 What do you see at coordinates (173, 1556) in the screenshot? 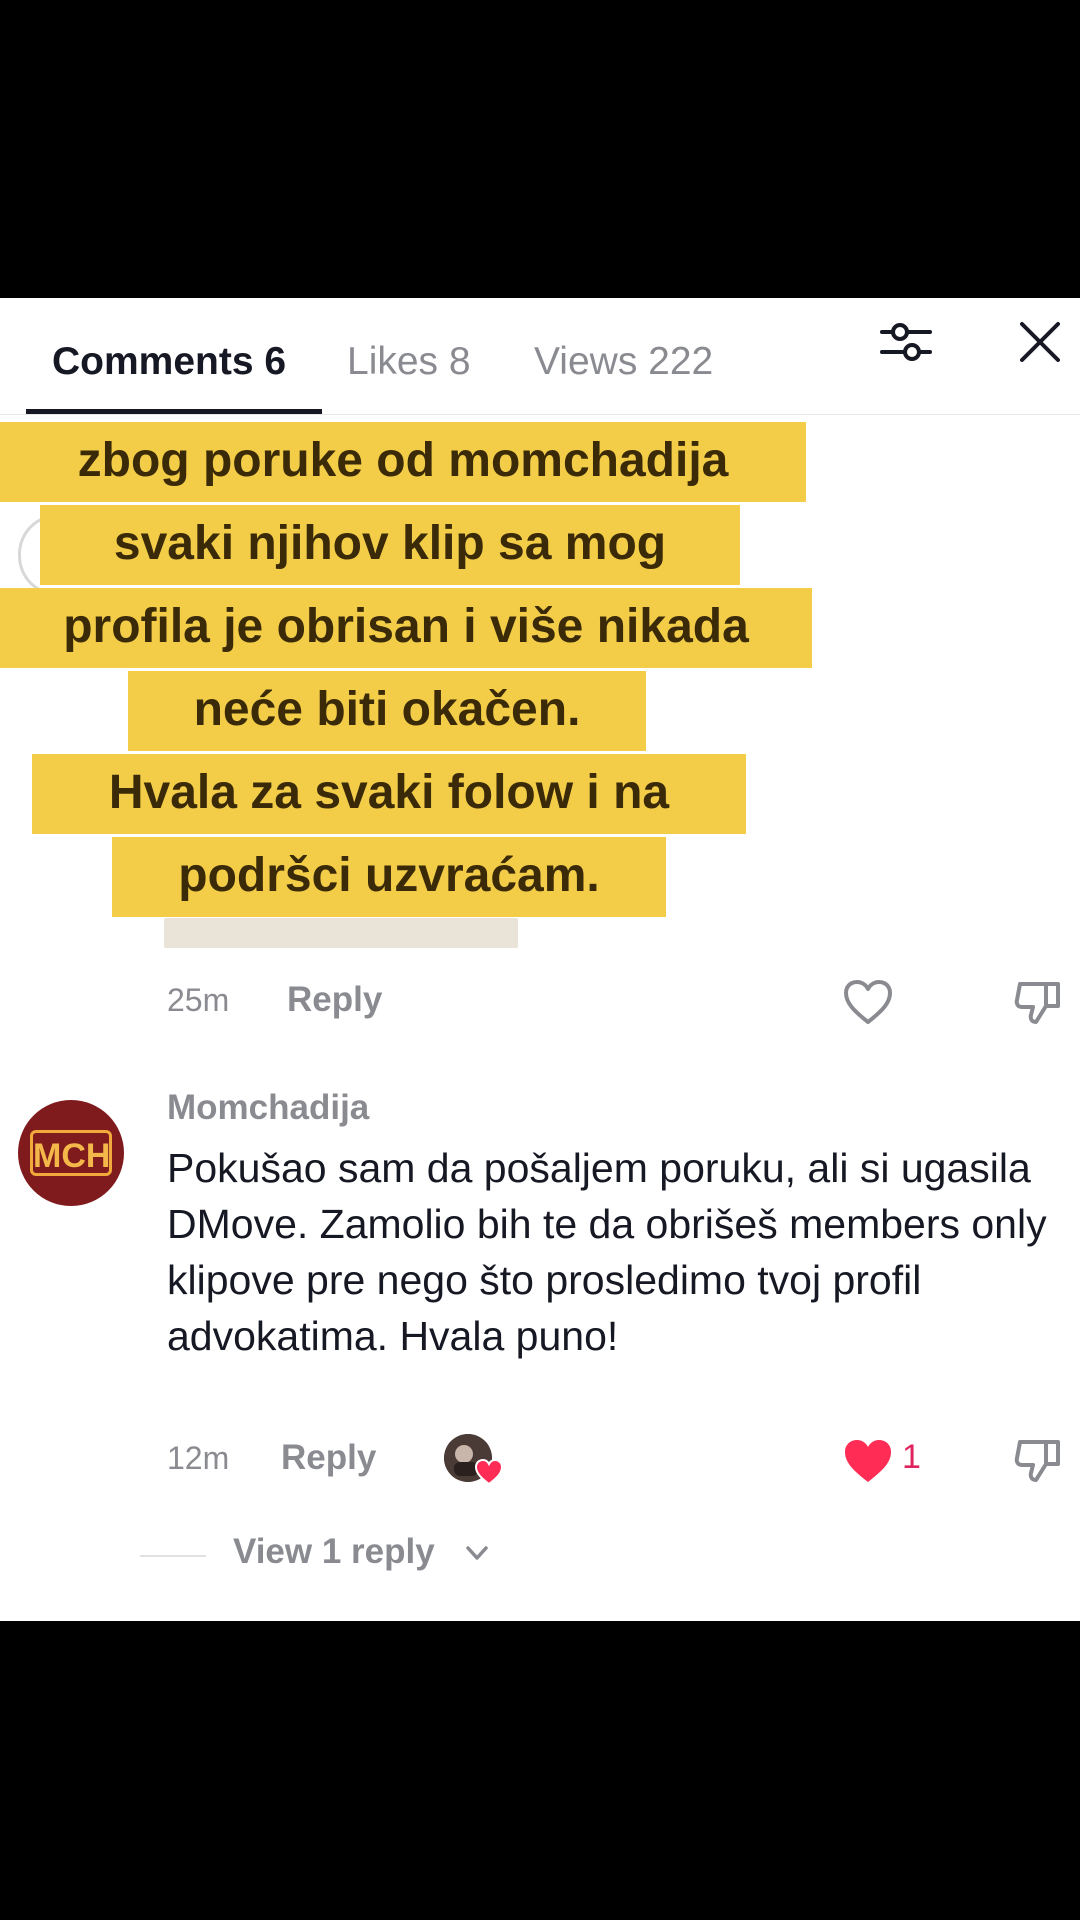
I see `divider` at bounding box center [173, 1556].